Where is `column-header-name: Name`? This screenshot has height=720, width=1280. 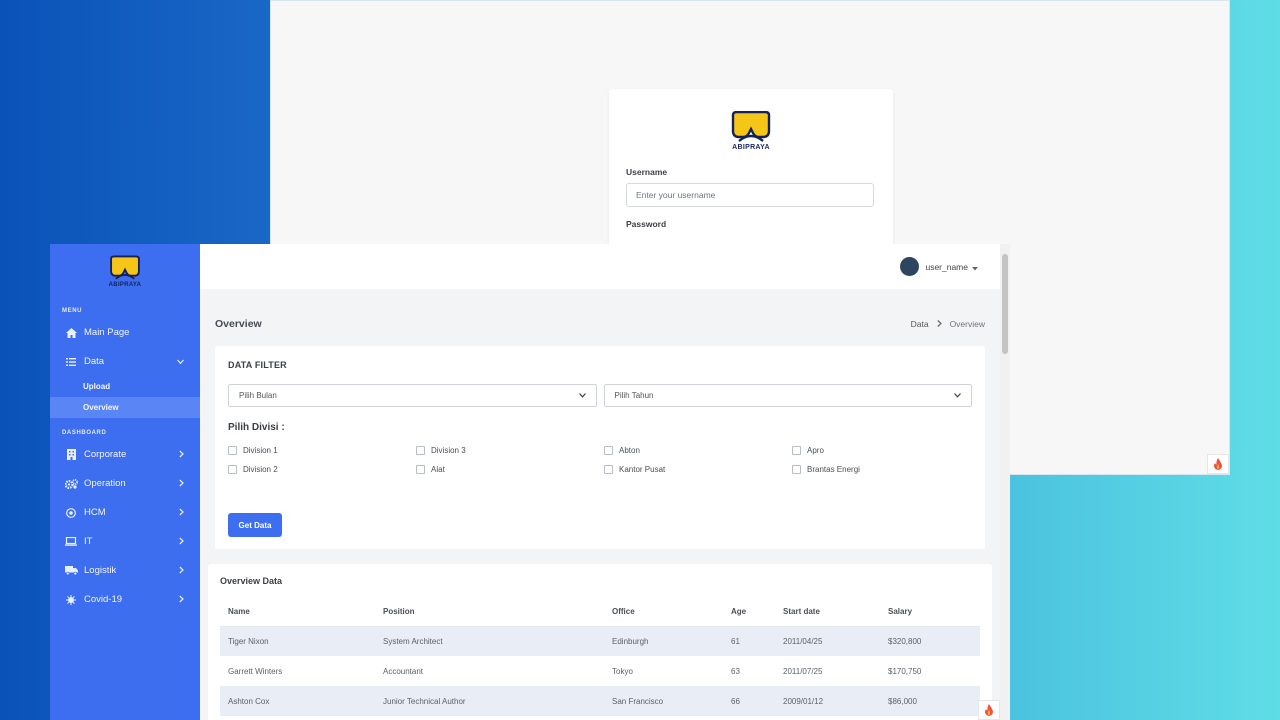 column-header-name: Name is located at coordinates (297, 612).